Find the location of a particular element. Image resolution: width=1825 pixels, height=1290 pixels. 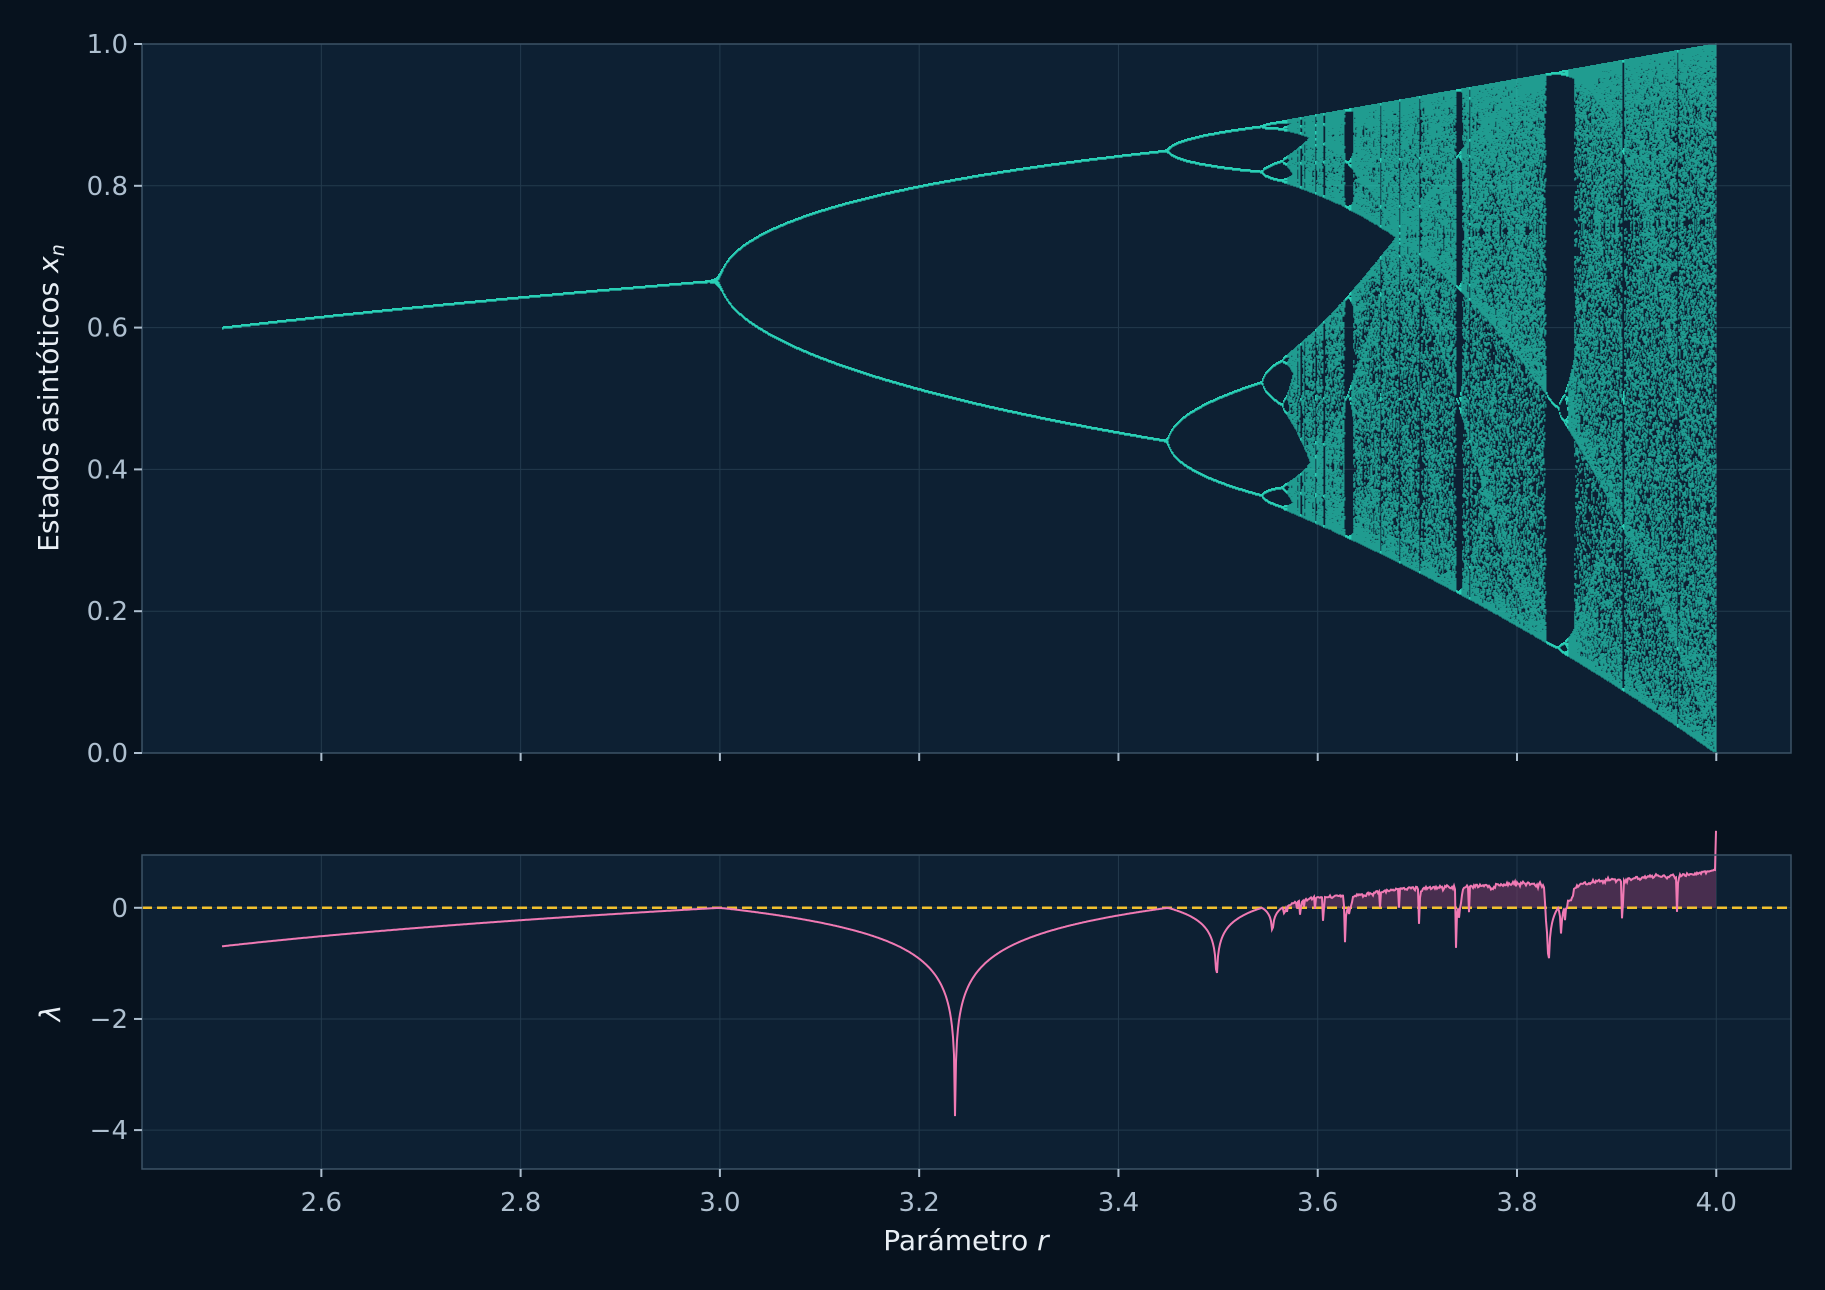

lyapunov-y-ticks: −4 −2 0 is located at coordinates (116, 1020).